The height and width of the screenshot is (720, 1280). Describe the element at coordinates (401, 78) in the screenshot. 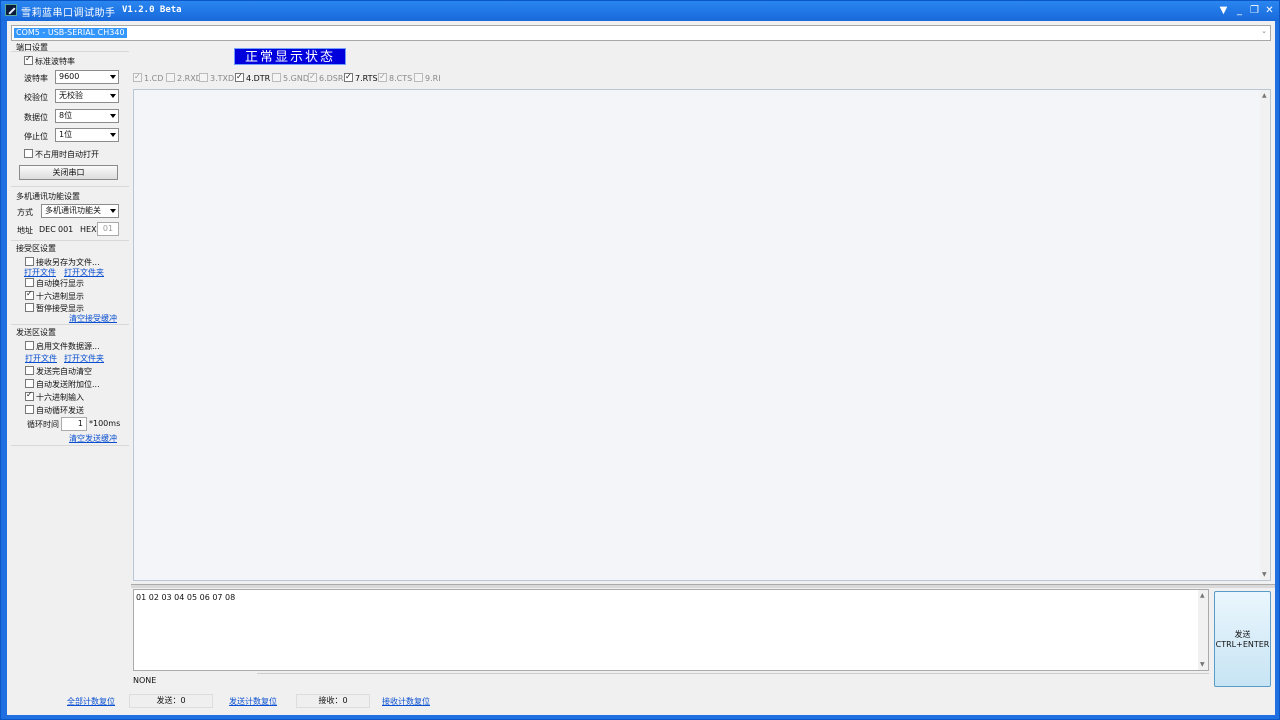

I see `signal-label: 8.CTS` at that location.